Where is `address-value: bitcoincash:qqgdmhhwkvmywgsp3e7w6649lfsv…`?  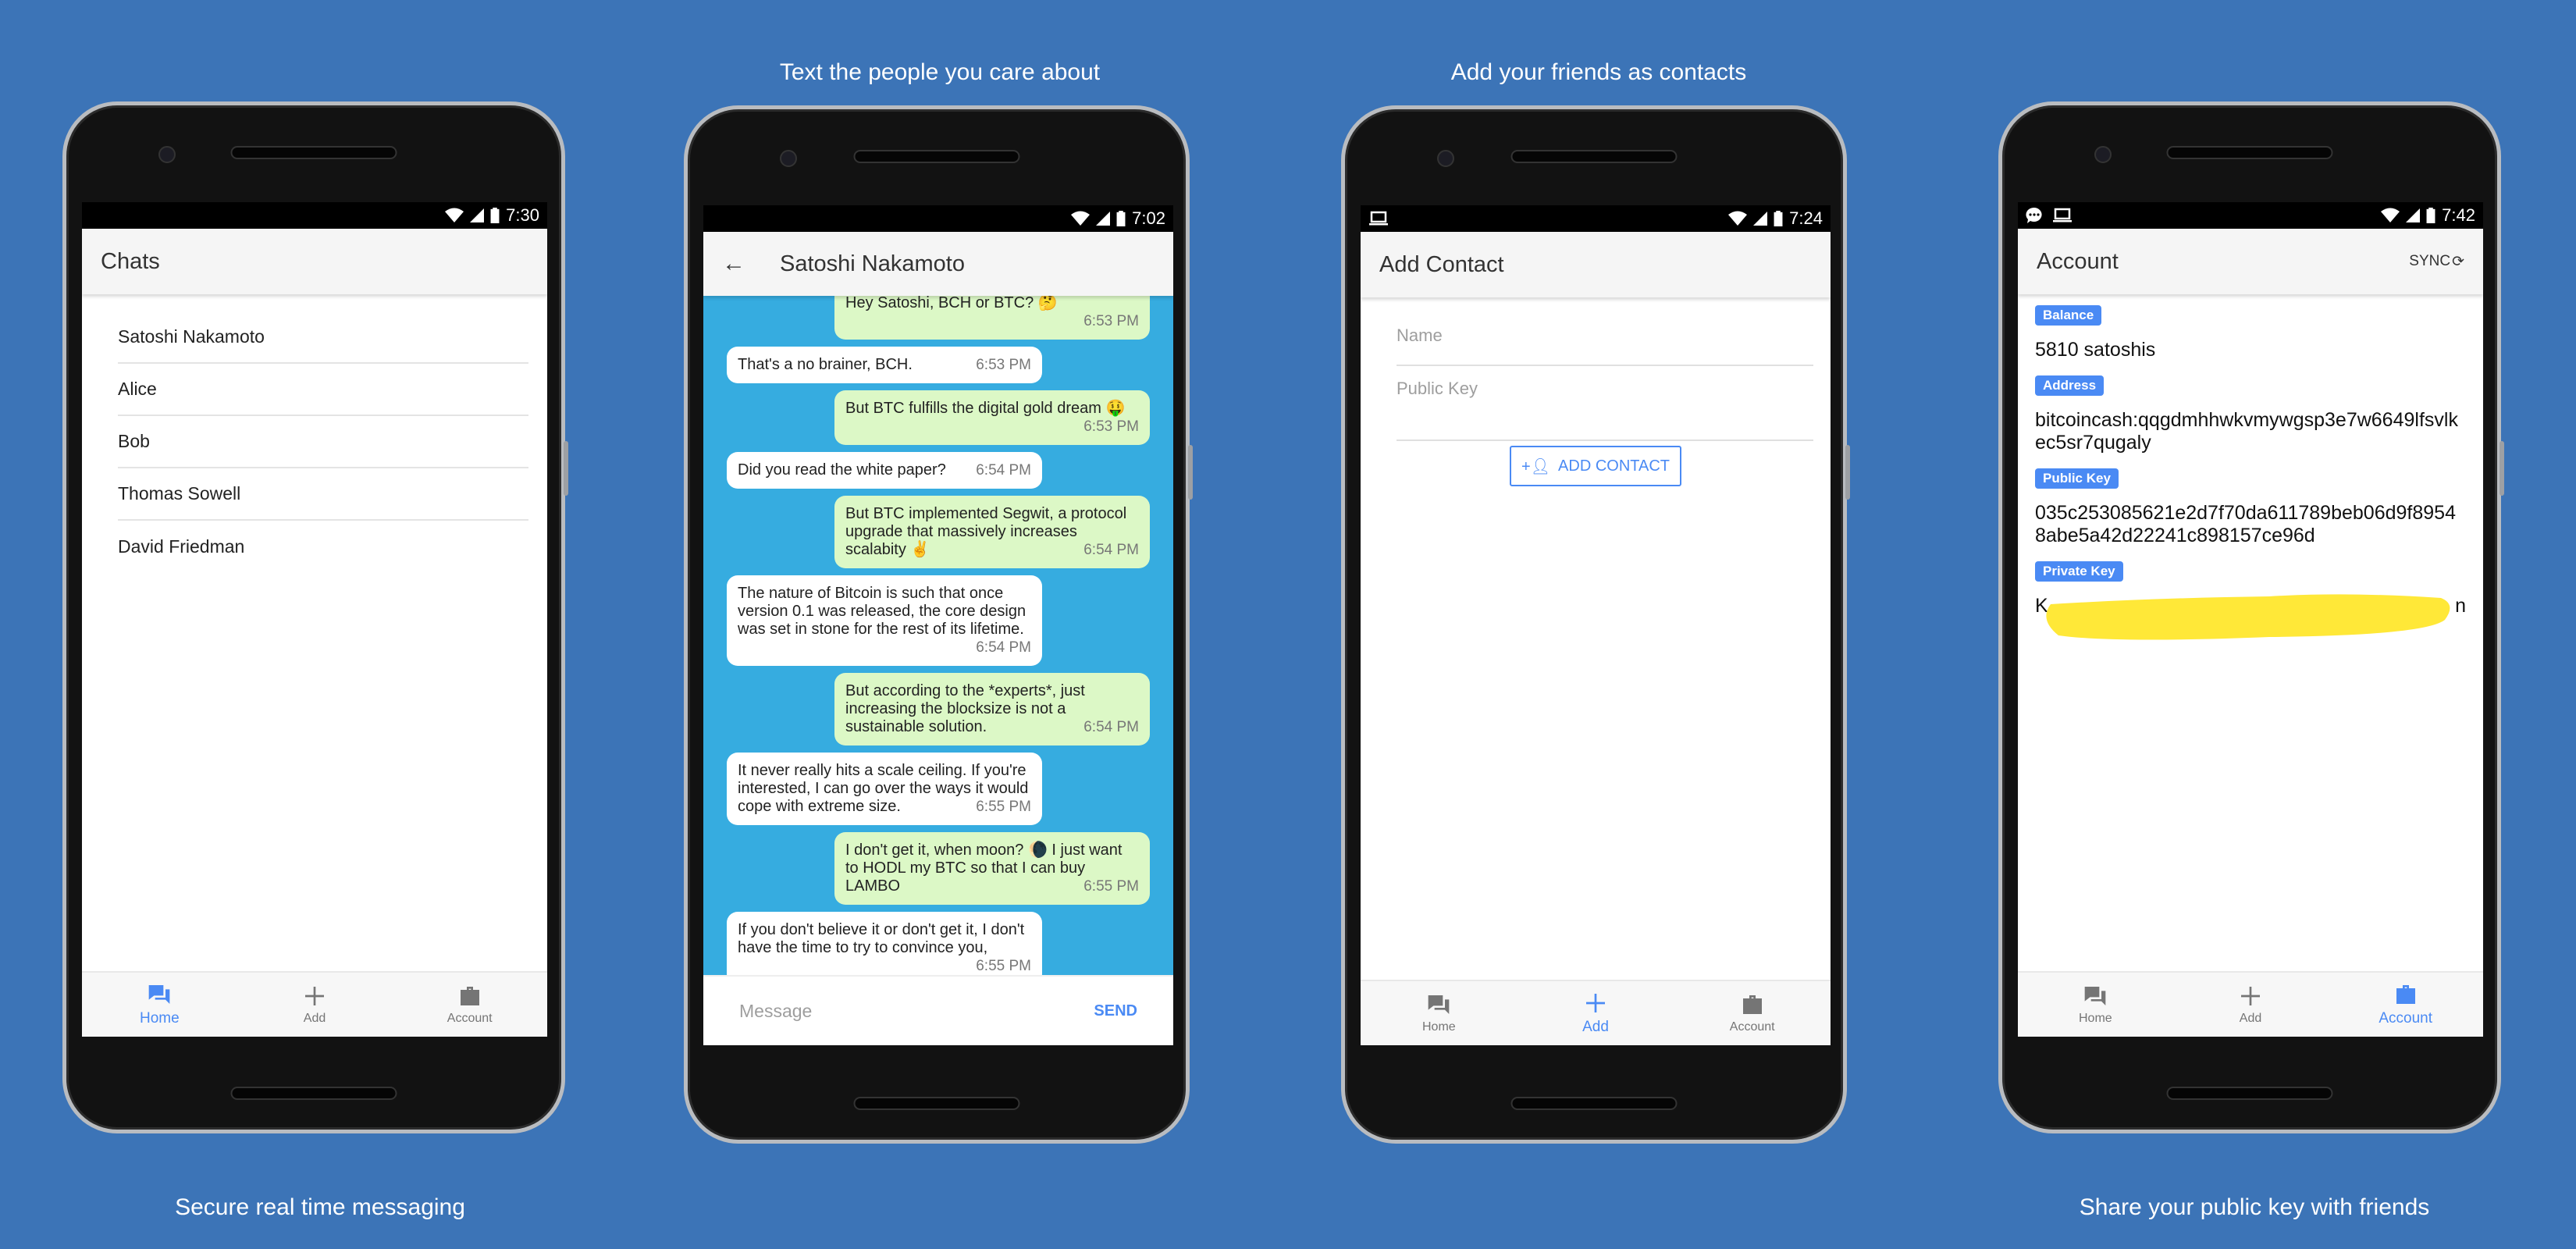
address-value: bitcoincash:qqgdmhhwkvmywgsp3e7w6649lfsv… is located at coordinates (2250, 432).